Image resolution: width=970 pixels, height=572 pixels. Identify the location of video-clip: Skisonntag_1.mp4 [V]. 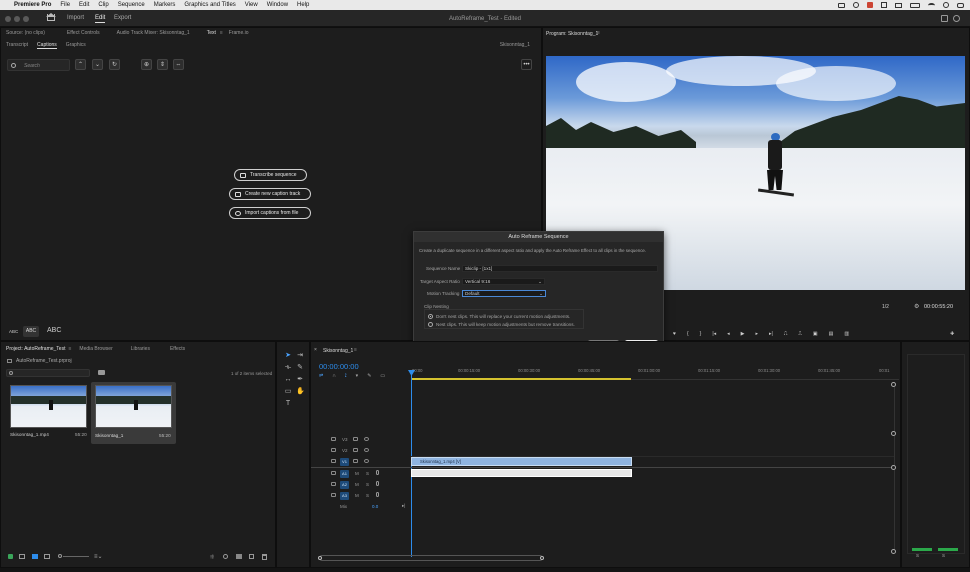
(521, 461).